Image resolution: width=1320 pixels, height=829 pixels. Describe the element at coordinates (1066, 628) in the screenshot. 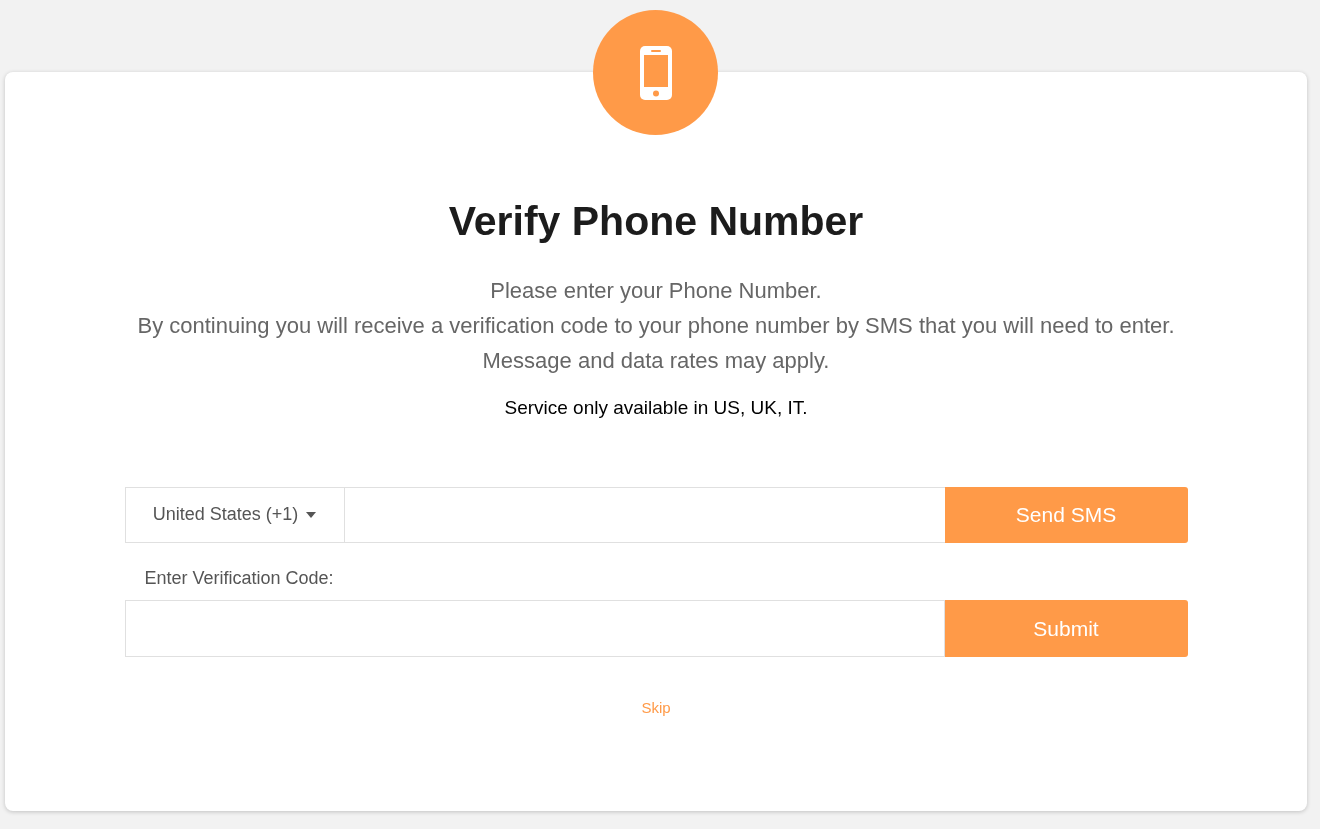

I see `submit-button: Submit` at that location.